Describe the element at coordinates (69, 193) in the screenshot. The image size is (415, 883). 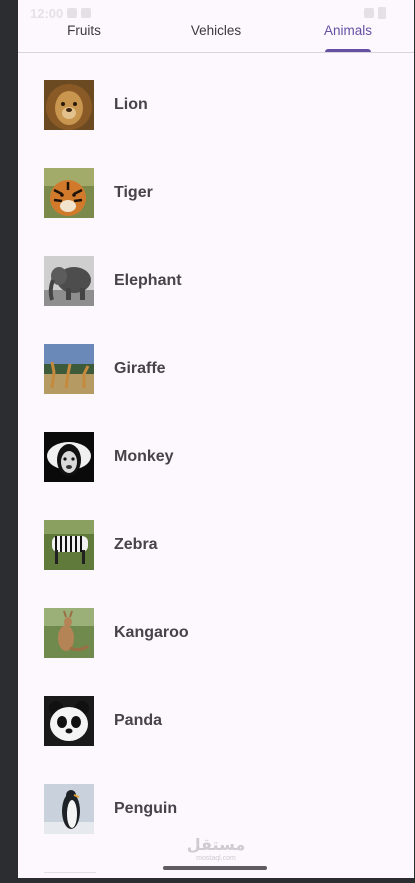
I see `tiger-photo-icon` at that location.